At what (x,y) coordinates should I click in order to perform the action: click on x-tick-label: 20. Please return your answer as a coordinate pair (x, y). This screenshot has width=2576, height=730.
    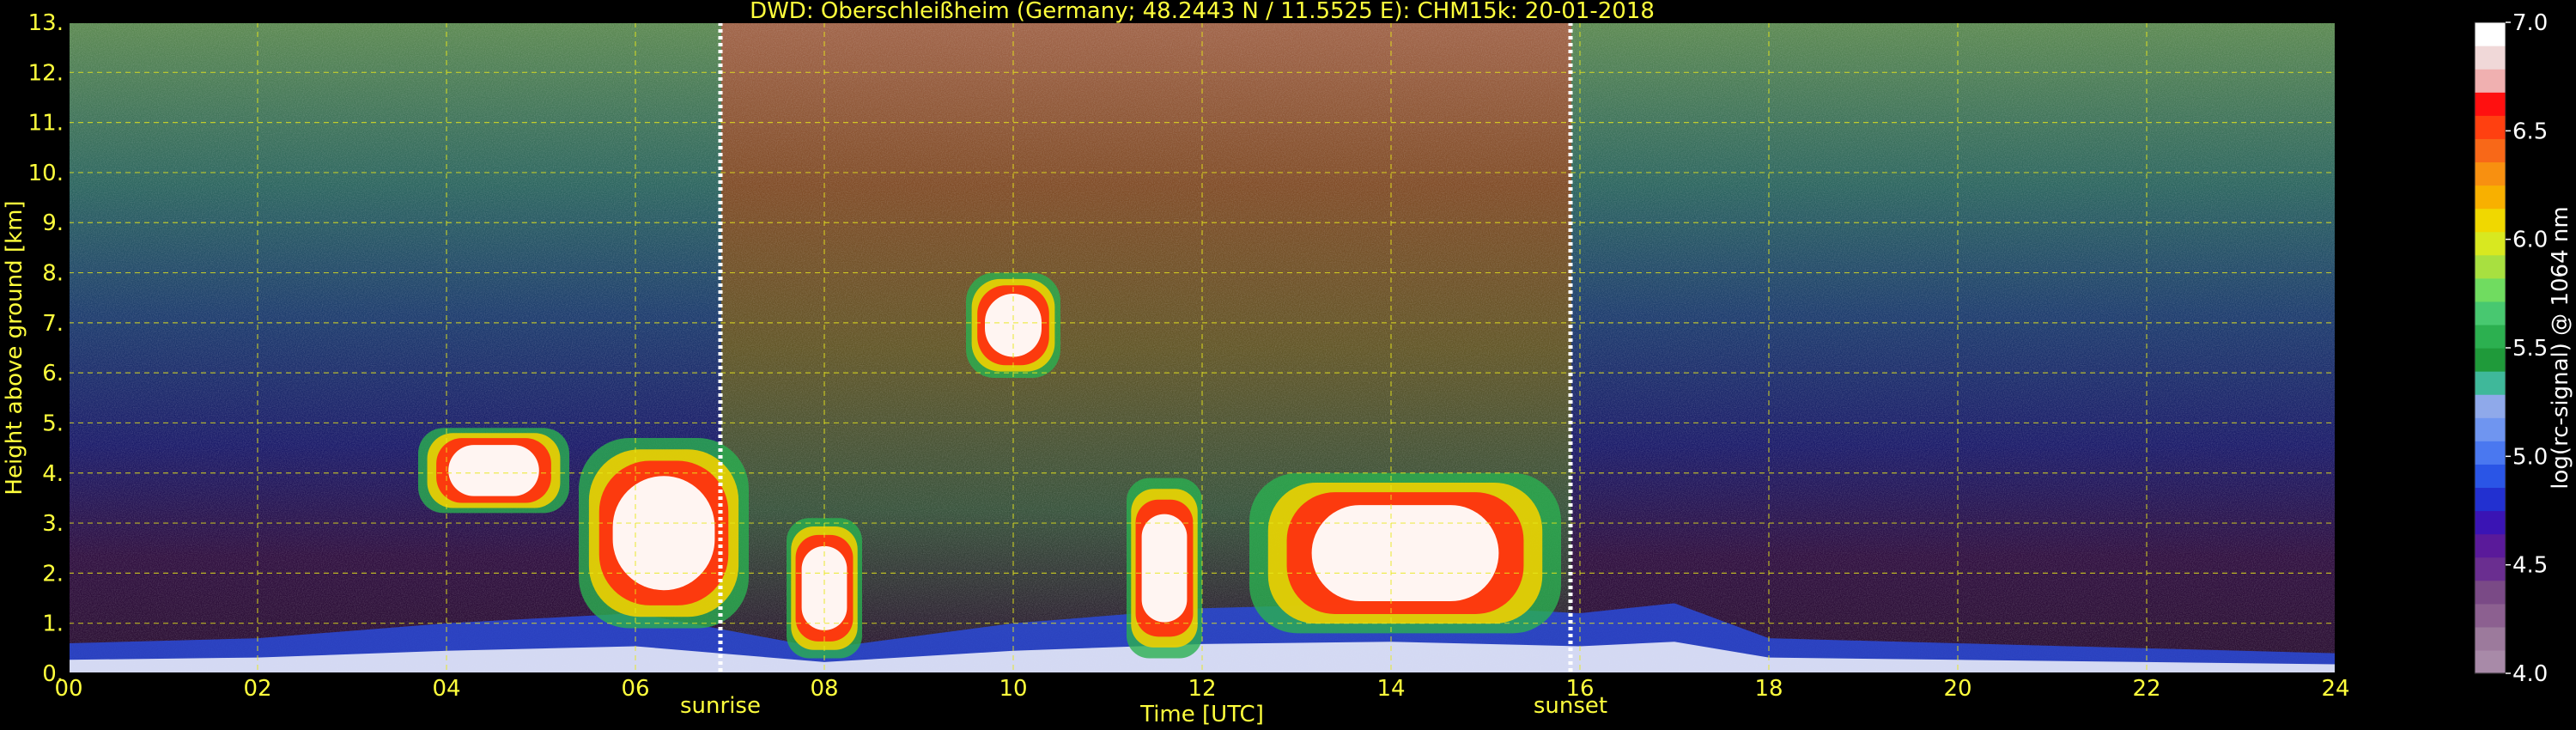
    Looking at the image, I should click on (1957, 689).